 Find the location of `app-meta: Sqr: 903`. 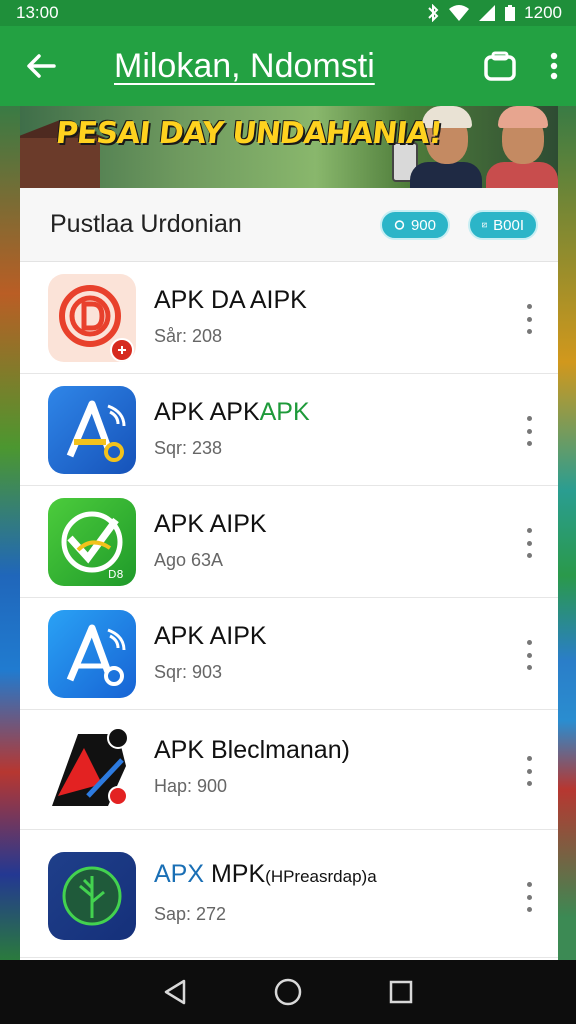

app-meta: Sqr: 903 is located at coordinates (188, 672).